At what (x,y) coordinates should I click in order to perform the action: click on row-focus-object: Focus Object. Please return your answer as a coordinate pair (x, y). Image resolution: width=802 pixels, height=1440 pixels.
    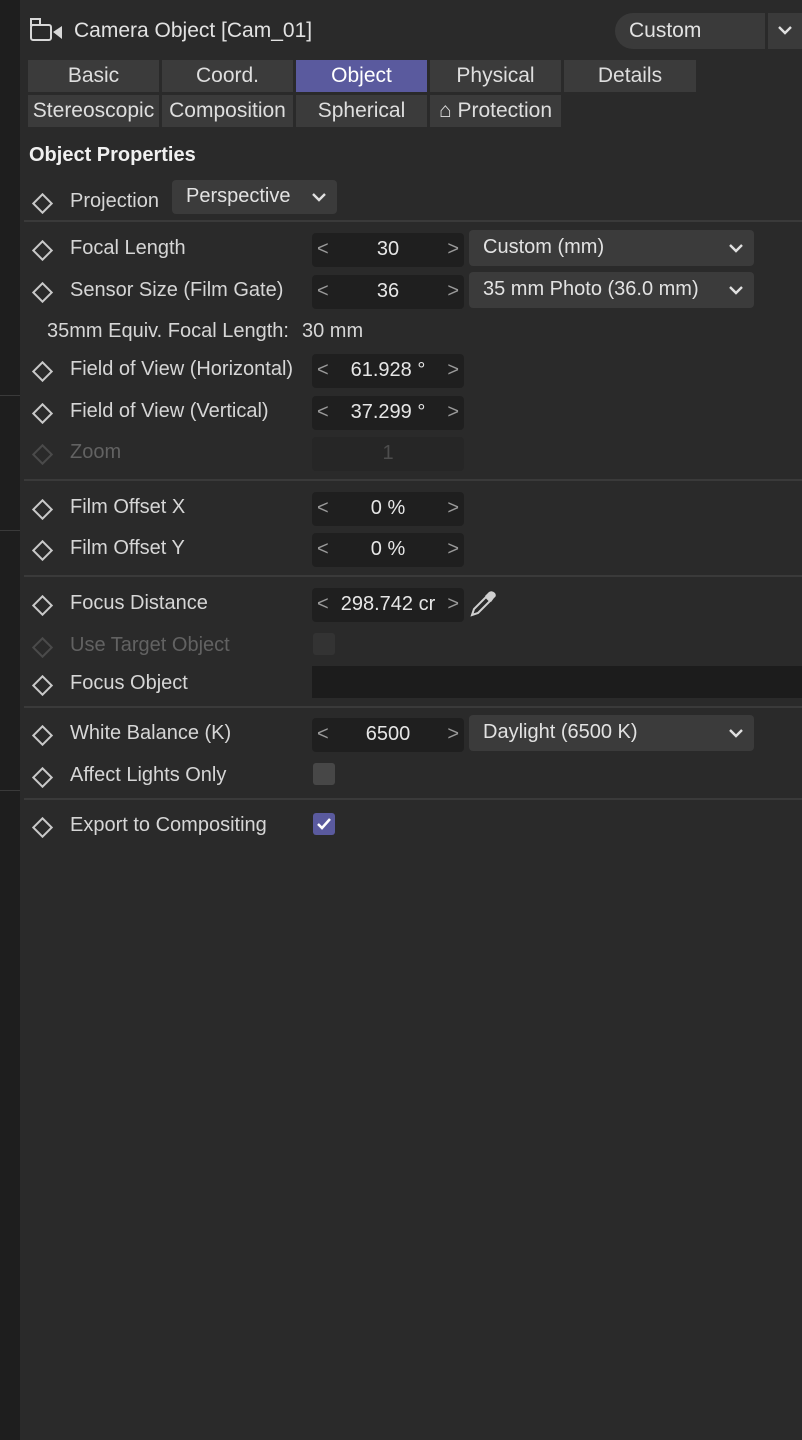
    Looking at the image, I should click on (413, 685).